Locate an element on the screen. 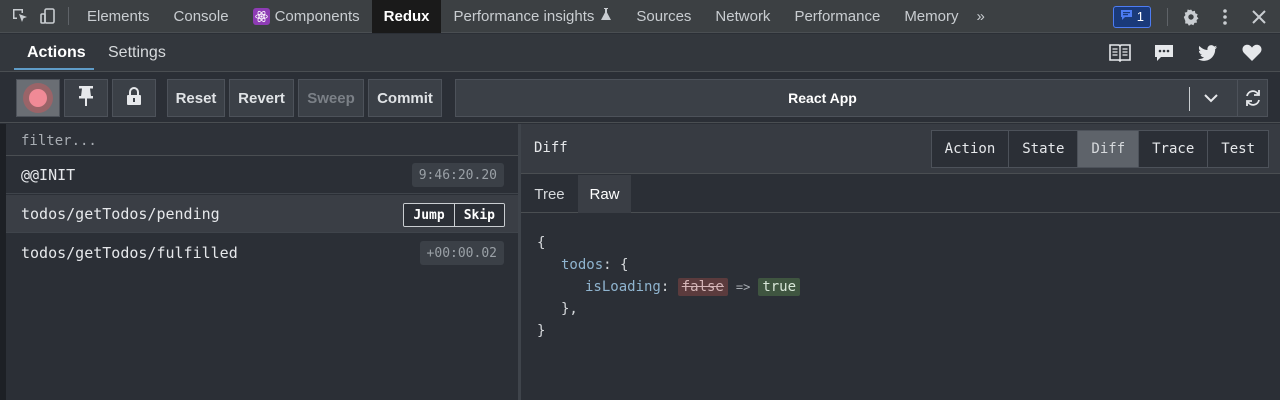  chevron-down-icon is located at coordinates (1211, 98).